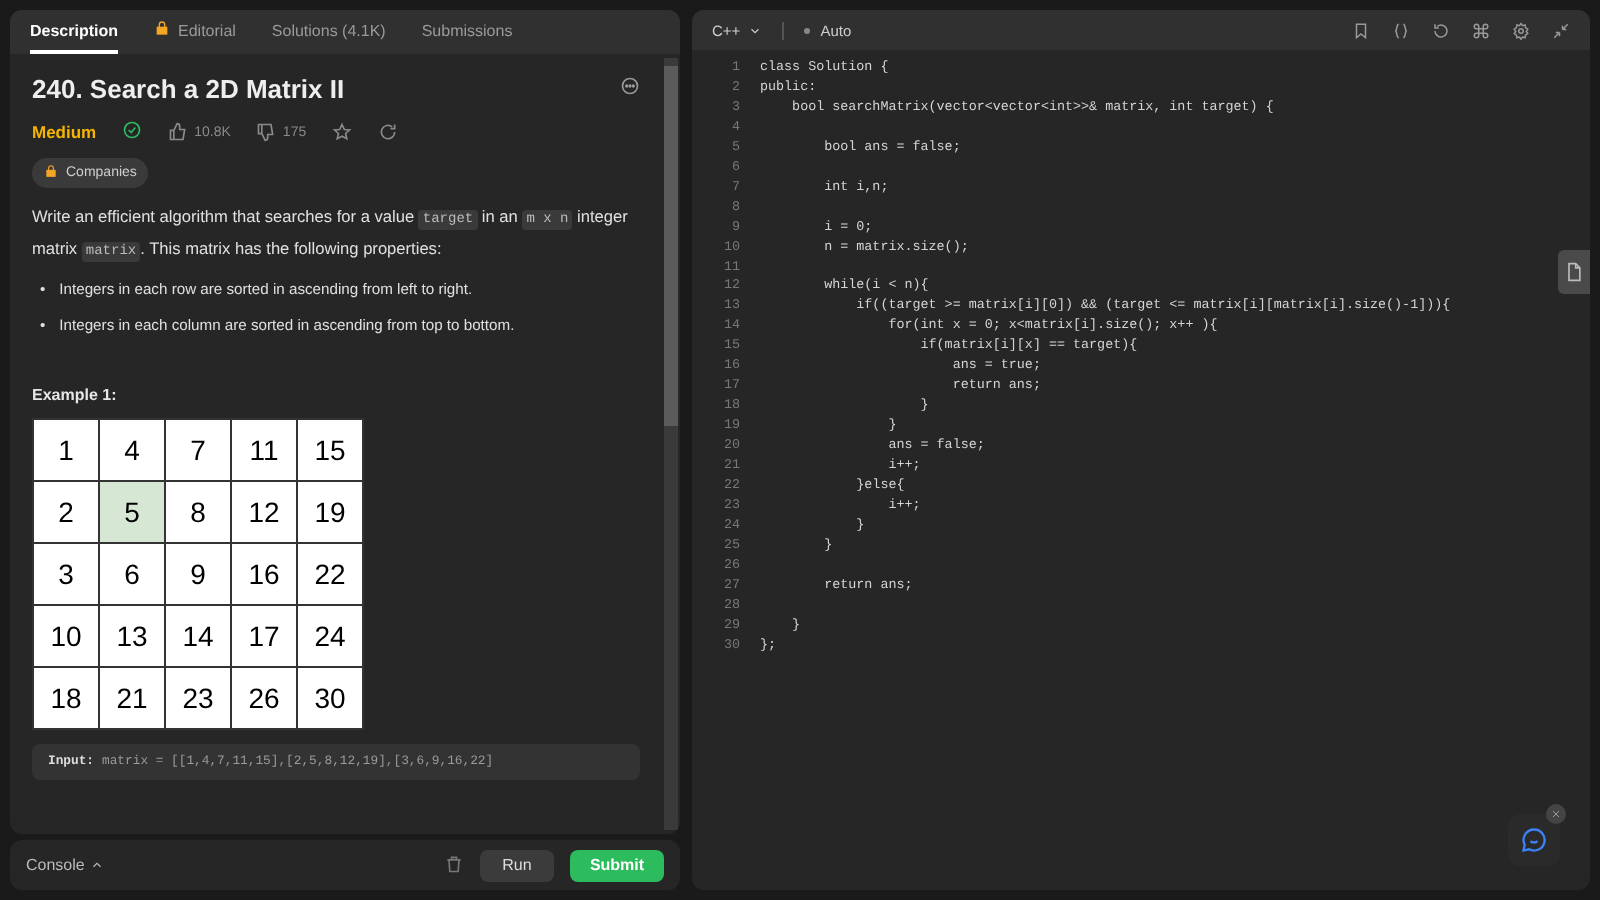 This screenshot has width=1600, height=900. What do you see at coordinates (1361, 30) in the screenshot?
I see `bookmark-icon` at bounding box center [1361, 30].